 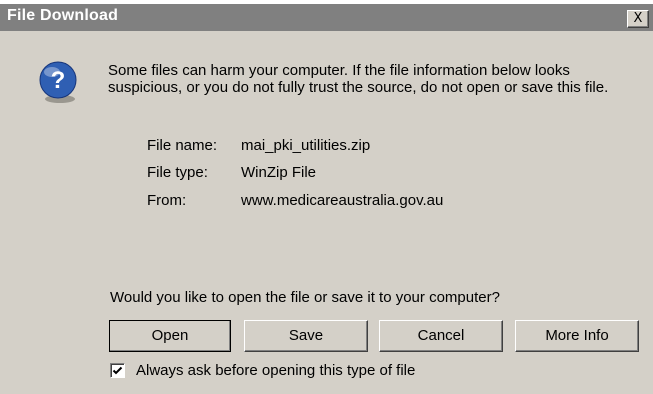 I want to click on always-ask-checkbox, so click(x=117, y=370).